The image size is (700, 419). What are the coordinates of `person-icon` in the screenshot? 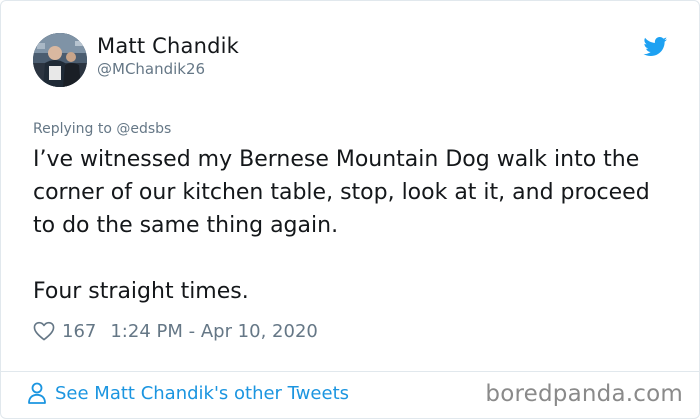 It's located at (37, 393).